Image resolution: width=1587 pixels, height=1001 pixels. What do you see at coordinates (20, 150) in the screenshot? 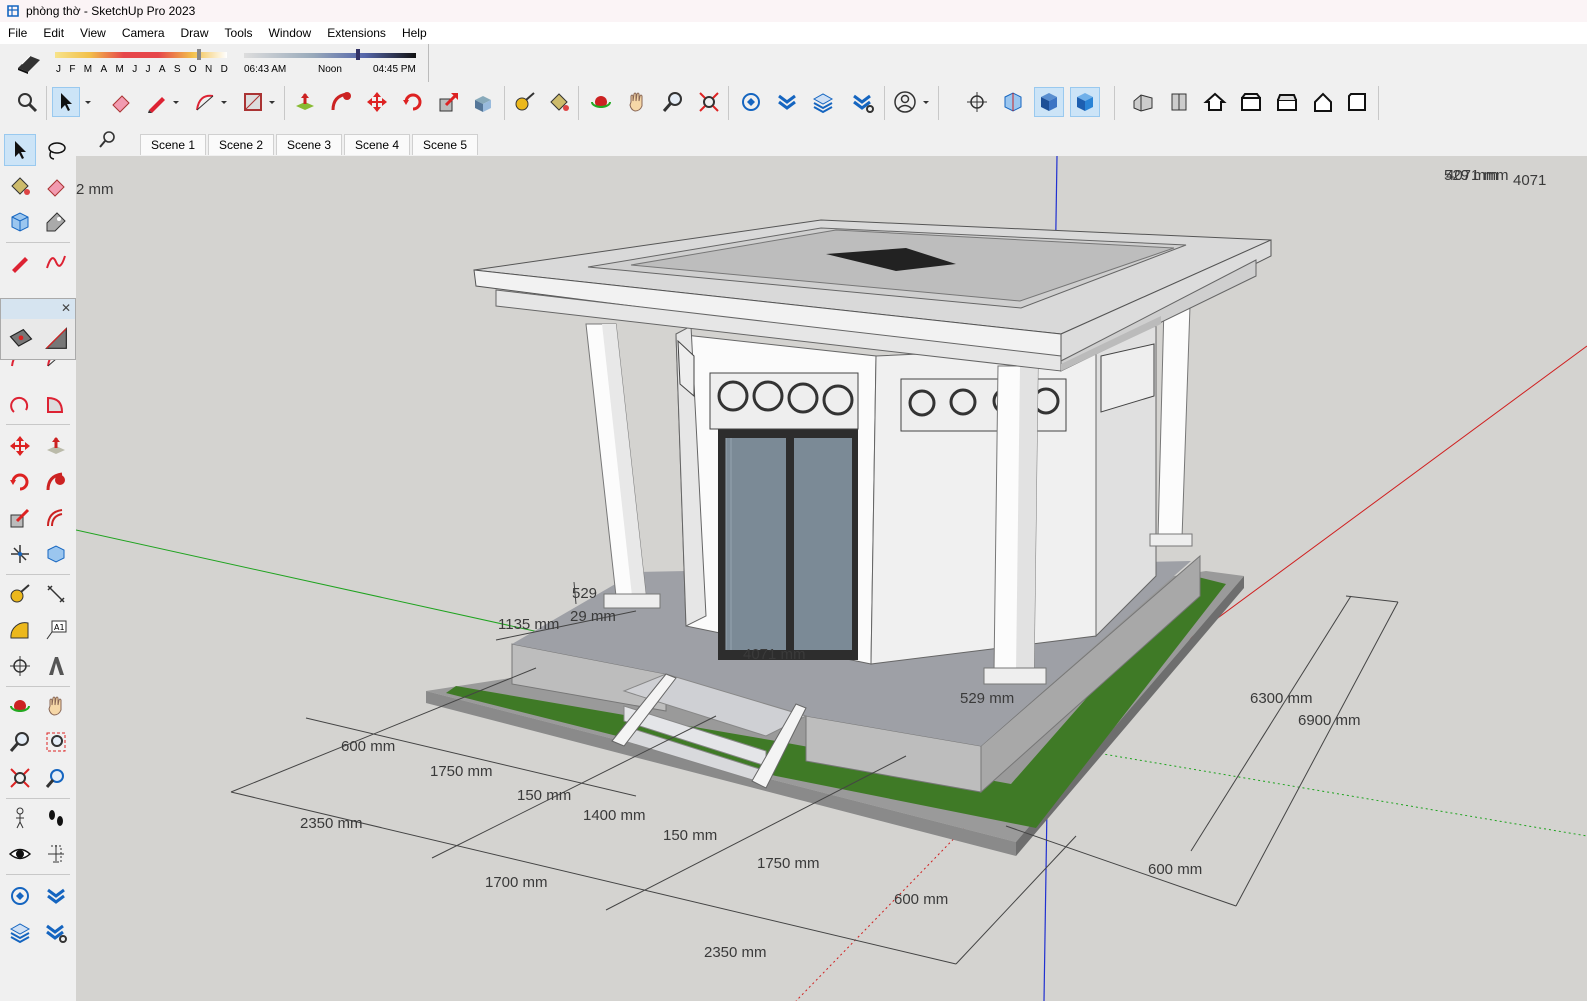
I see `select-tool` at bounding box center [20, 150].